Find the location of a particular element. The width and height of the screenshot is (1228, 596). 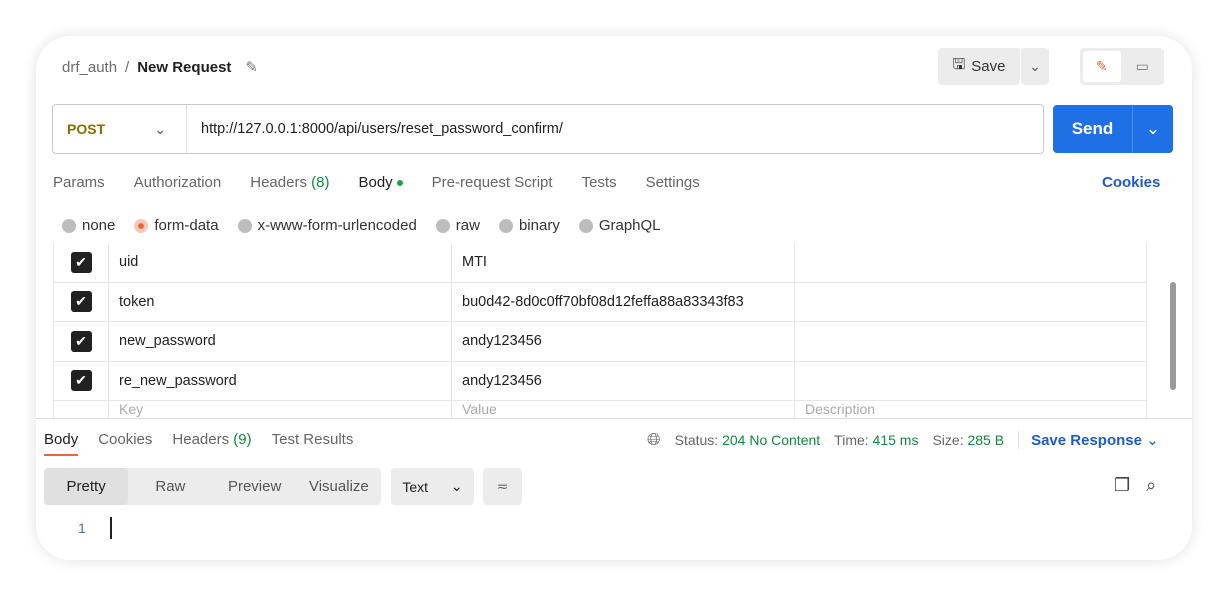

radio-form-data: form-data is located at coordinates (176, 225).